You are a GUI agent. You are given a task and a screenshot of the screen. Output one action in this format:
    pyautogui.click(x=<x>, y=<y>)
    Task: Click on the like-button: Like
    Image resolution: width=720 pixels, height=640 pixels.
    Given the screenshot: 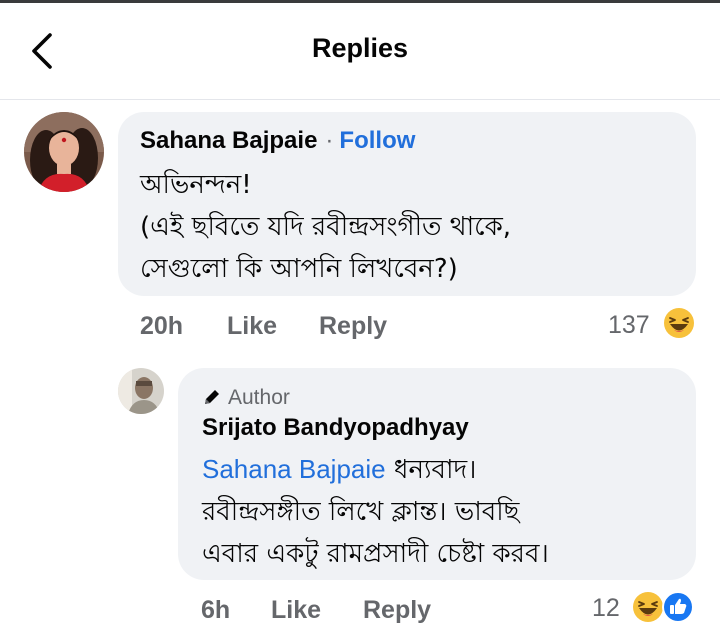 What is the action you would take?
    pyautogui.click(x=252, y=326)
    